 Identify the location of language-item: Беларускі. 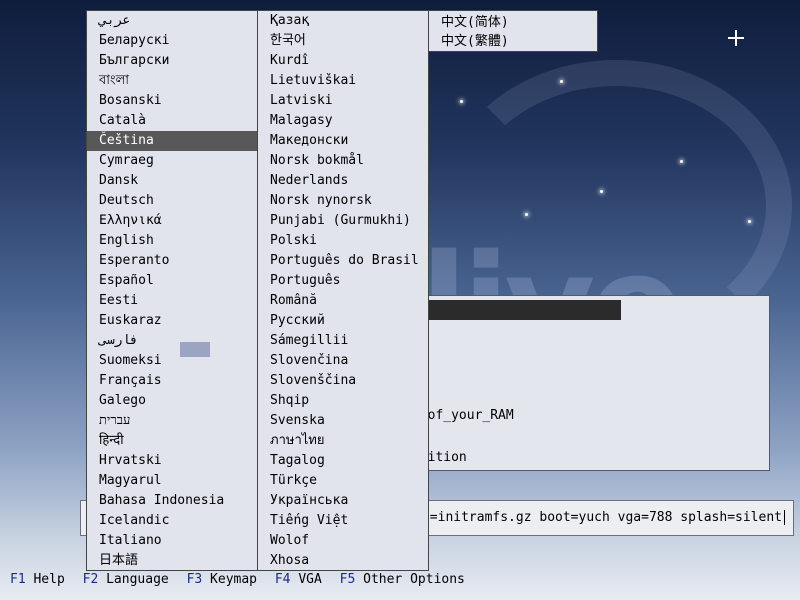
(172, 41).